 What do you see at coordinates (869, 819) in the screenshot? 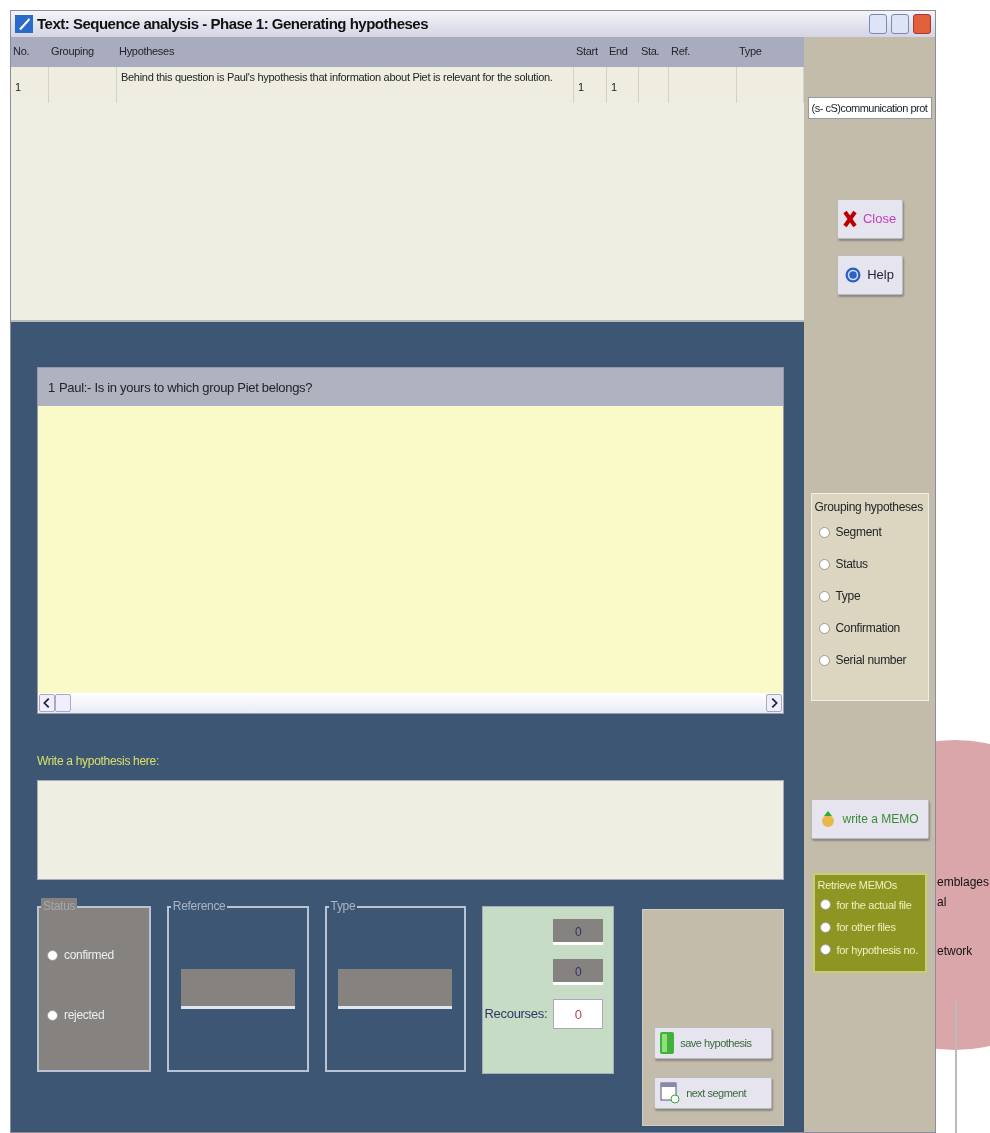
I see `memo-button: write a MEMO` at bounding box center [869, 819].